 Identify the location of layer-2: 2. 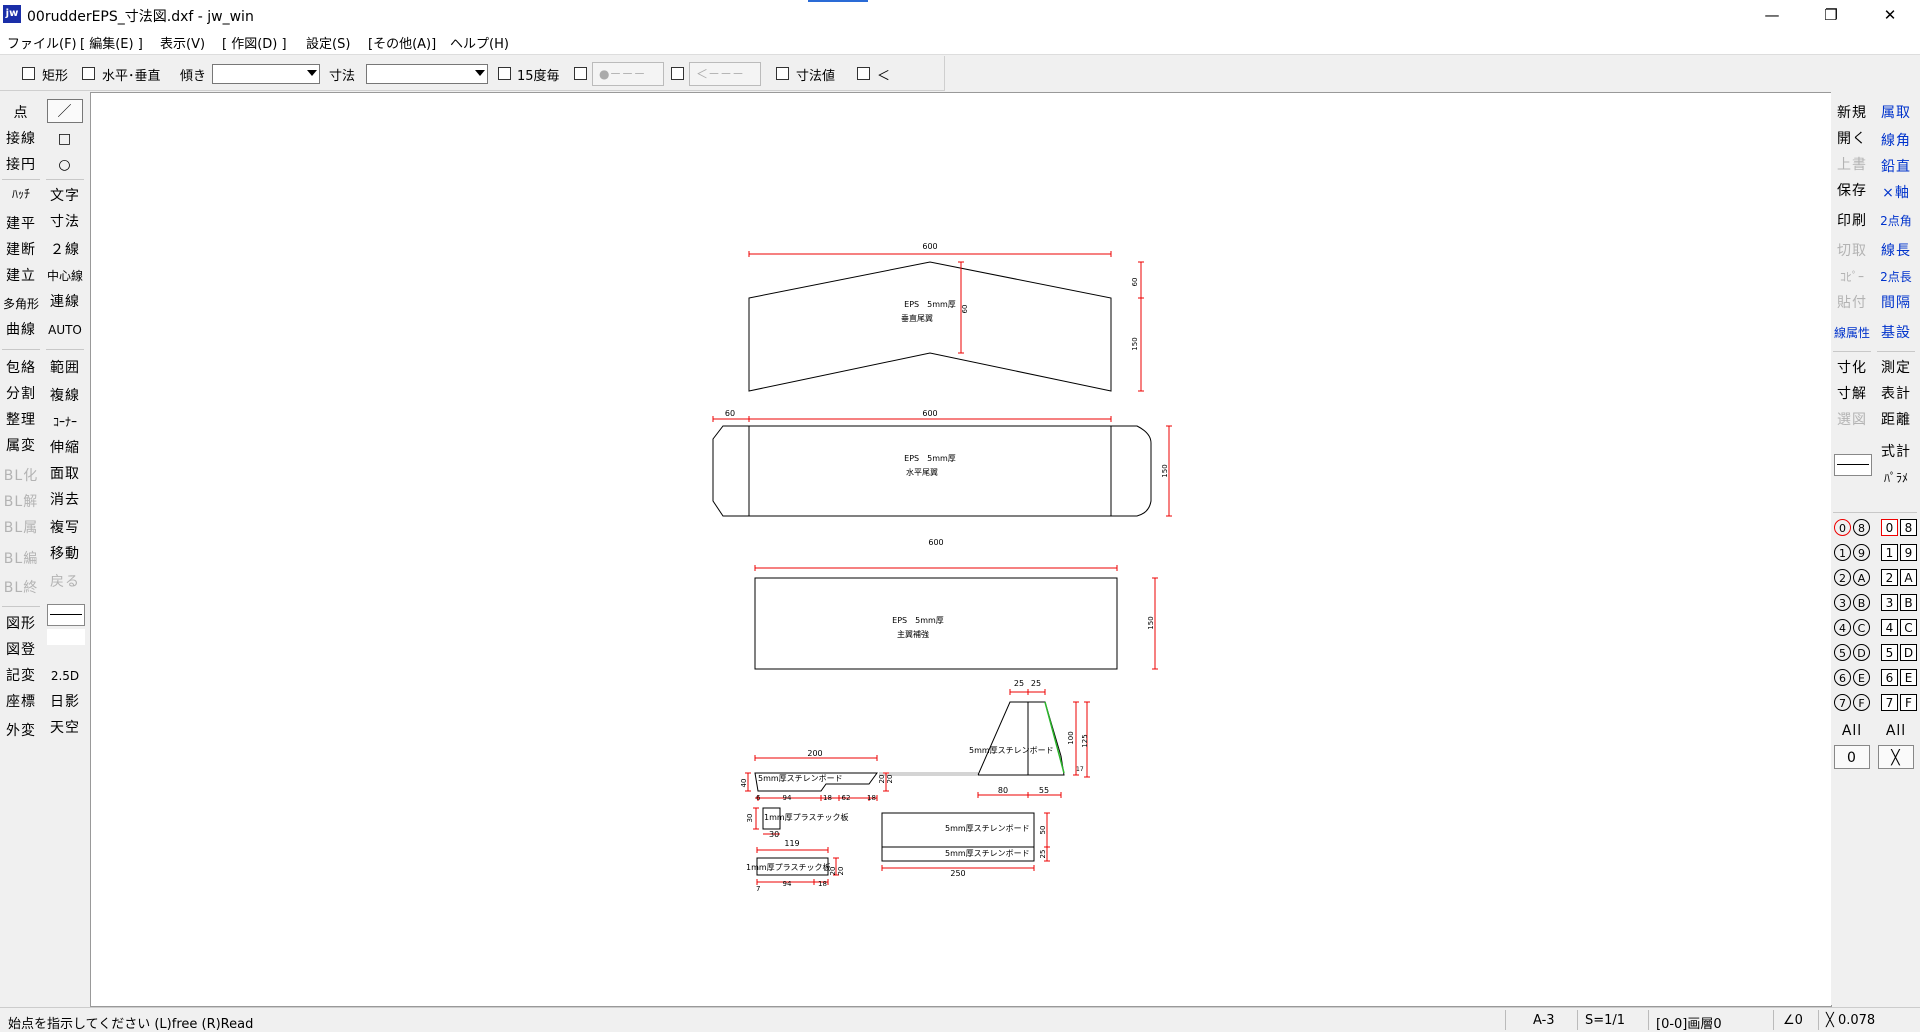
(1889, 577).